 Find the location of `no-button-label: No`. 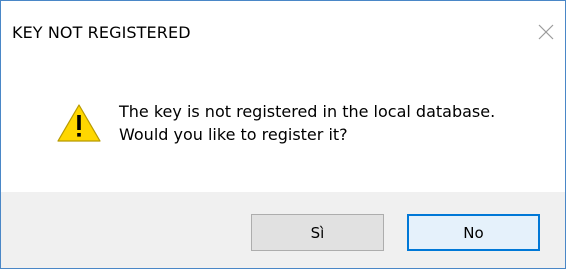

no-button-label: No is located at coordinates (473, 232).